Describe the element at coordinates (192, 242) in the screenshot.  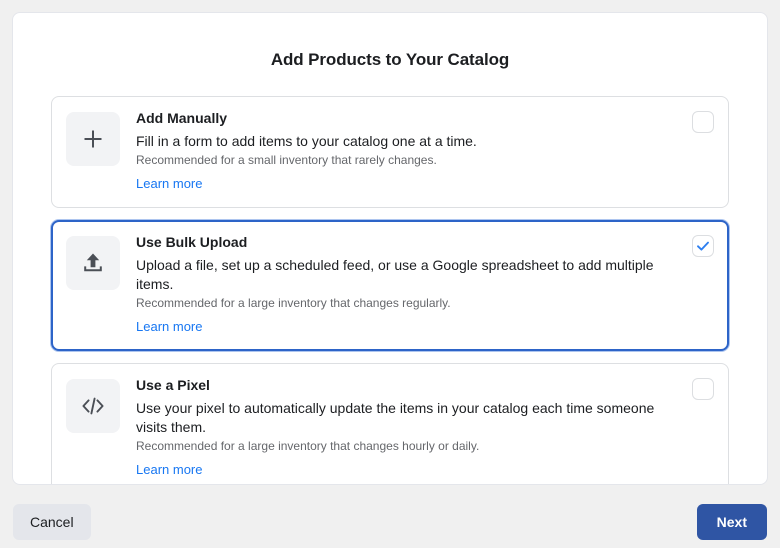
I see `option-title: Use Bulk Upload` at that location.